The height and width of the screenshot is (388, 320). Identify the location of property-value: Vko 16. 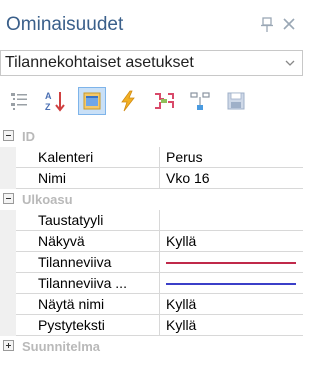
(231, 178).